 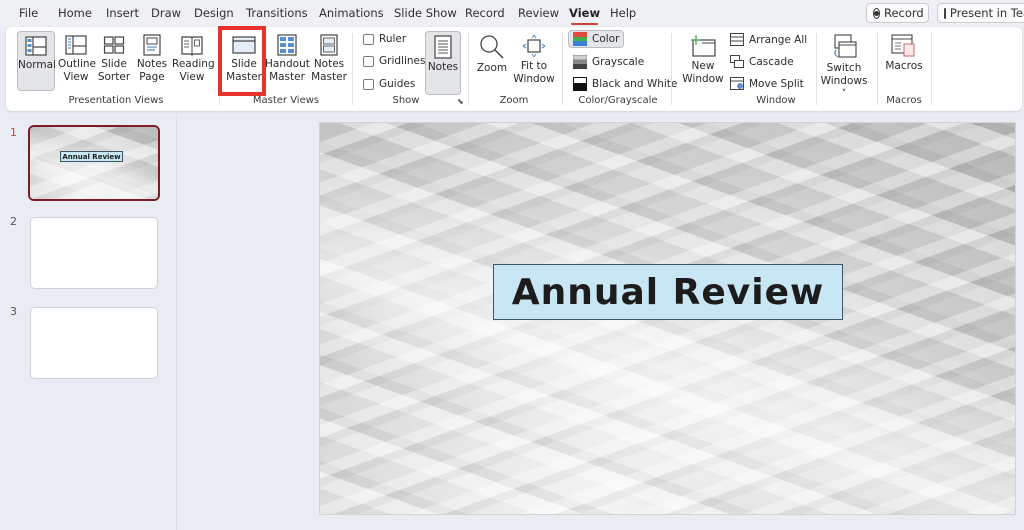 What do you see at coordinates (368, 39) in the screenshot?
I see `ruler-checkbox-box` at bounding box center [368, 39].